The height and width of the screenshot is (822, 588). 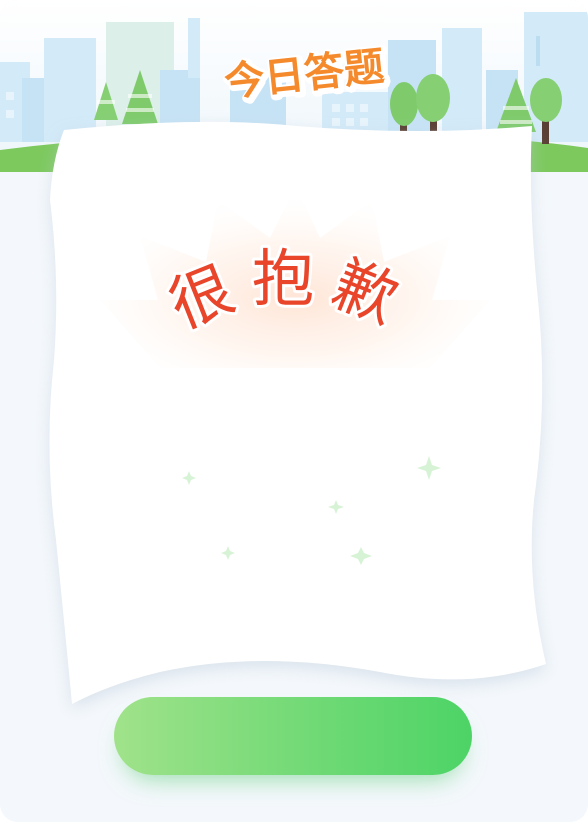 I want to click on result-message-path: 很抱歉, so click(x=283, y=292).